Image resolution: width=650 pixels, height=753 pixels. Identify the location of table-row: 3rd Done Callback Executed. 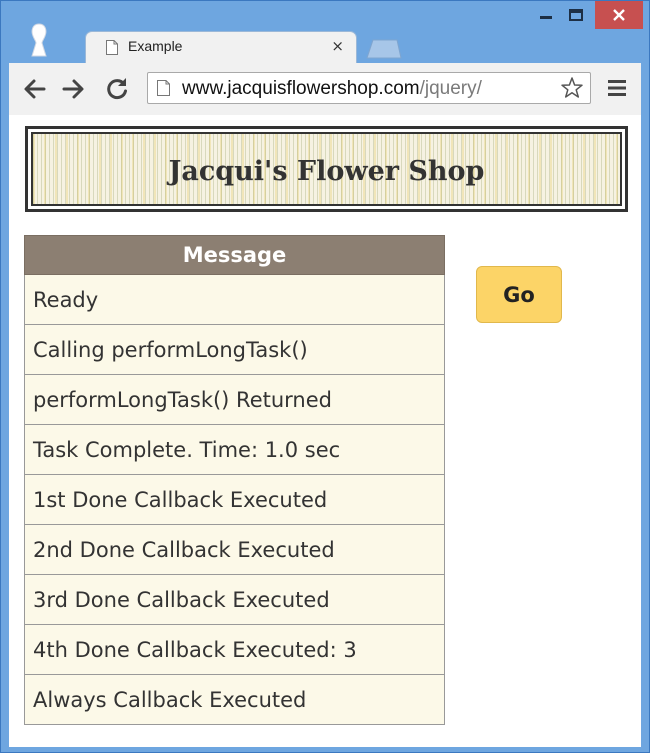
(234, 599).